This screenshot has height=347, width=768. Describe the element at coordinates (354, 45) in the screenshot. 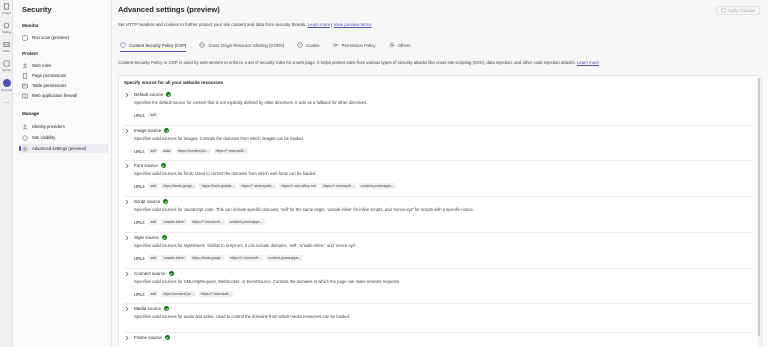

I see `tab-permission-policy: Permission Policy` at that location.